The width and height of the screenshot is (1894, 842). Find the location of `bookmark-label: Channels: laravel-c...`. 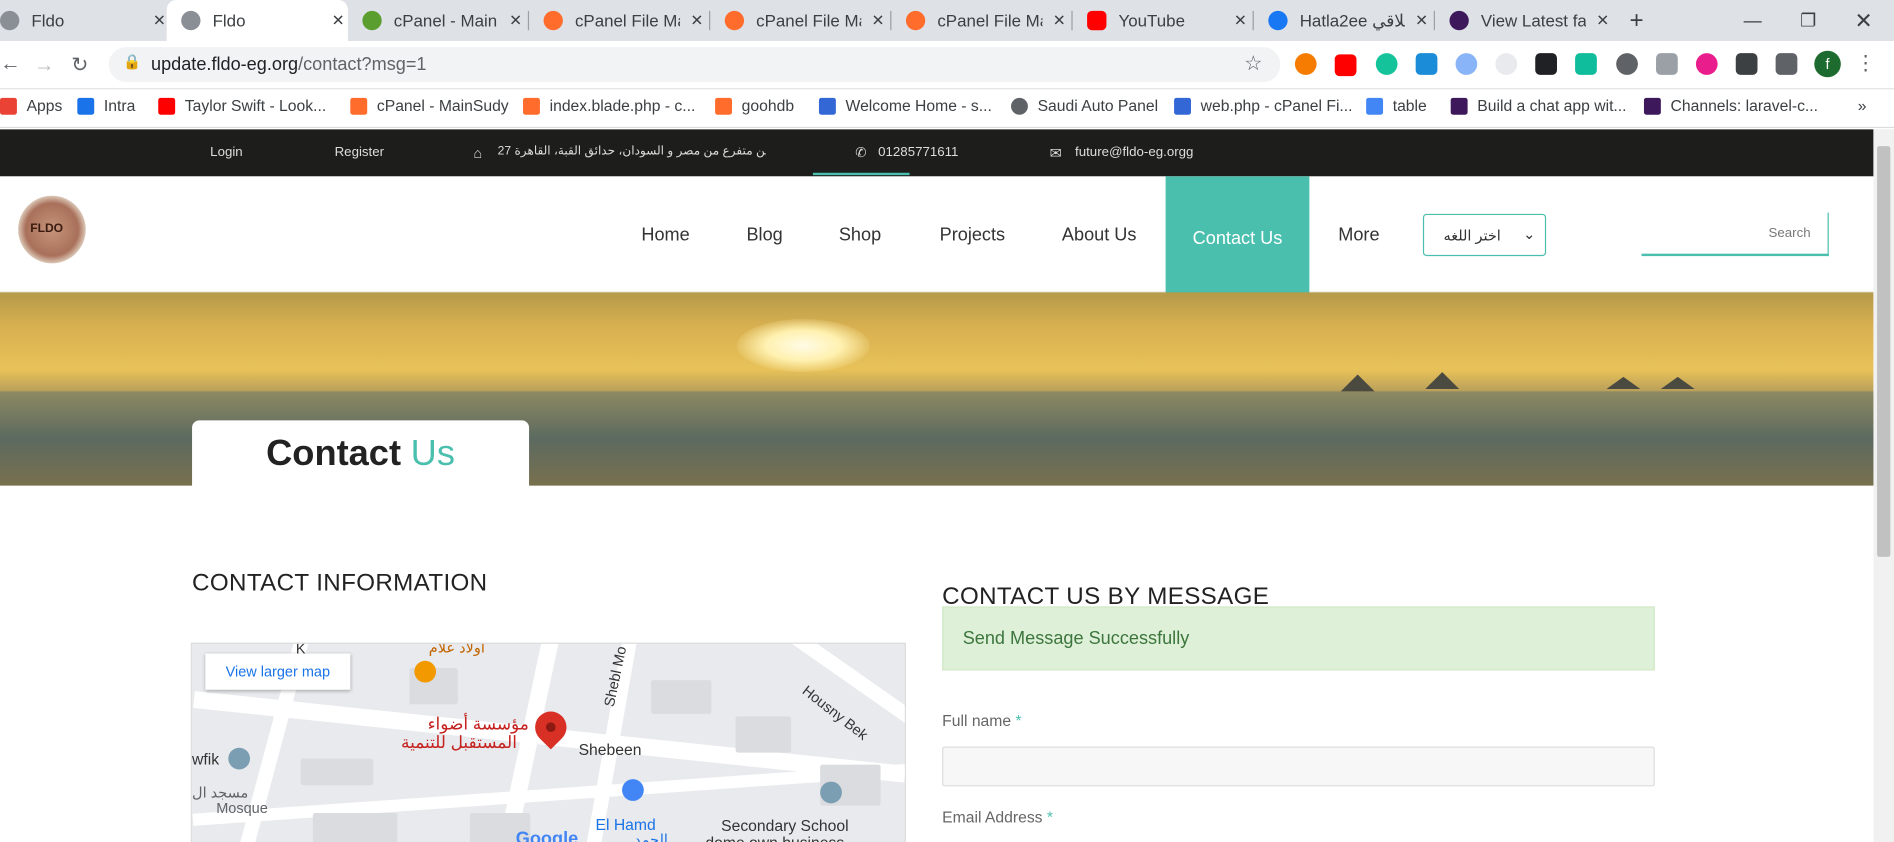

bookmark-label: Channels: laravel-c... is located at coordinates (1744, 105).